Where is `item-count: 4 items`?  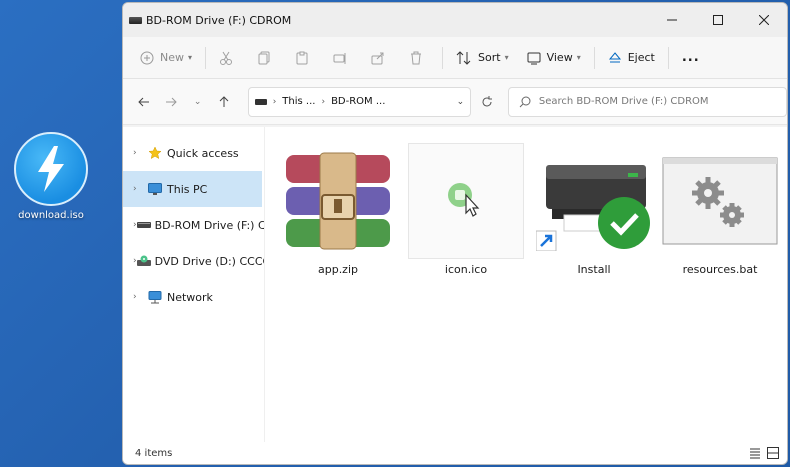
item-count: 4 items is located at coordinates (154, 453).